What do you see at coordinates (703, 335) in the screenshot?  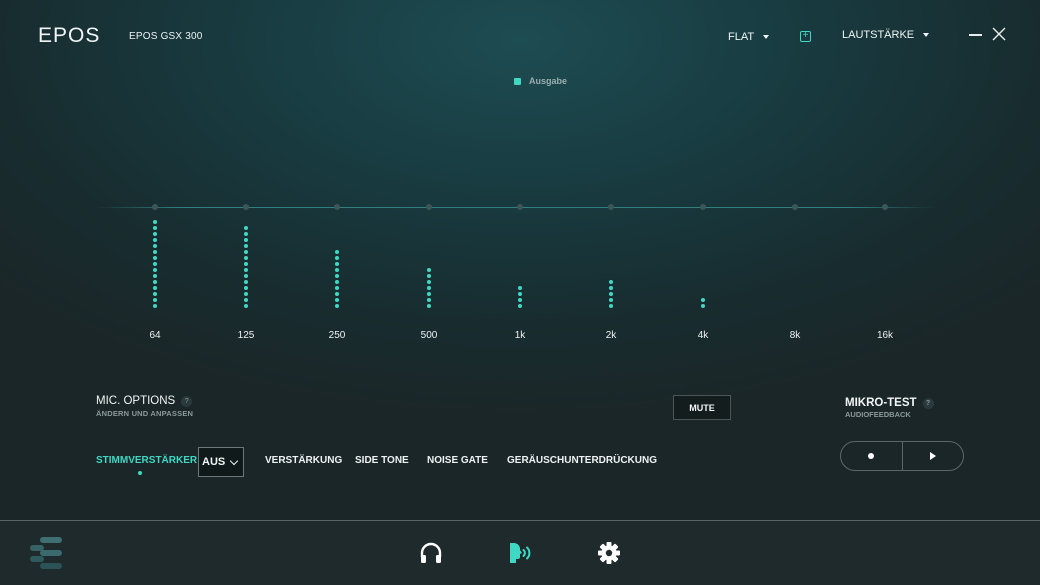 I see `eq-band-label: 4k` at bounding box center [703, 335].